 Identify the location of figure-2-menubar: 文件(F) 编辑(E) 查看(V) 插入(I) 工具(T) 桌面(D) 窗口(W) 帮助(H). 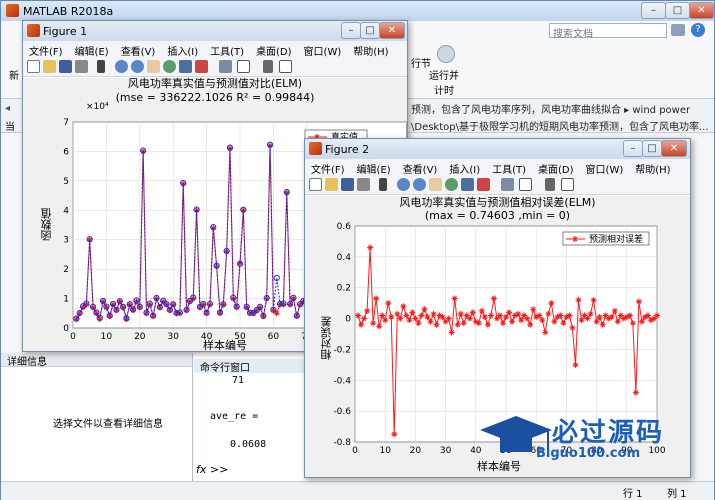
(497, 167).